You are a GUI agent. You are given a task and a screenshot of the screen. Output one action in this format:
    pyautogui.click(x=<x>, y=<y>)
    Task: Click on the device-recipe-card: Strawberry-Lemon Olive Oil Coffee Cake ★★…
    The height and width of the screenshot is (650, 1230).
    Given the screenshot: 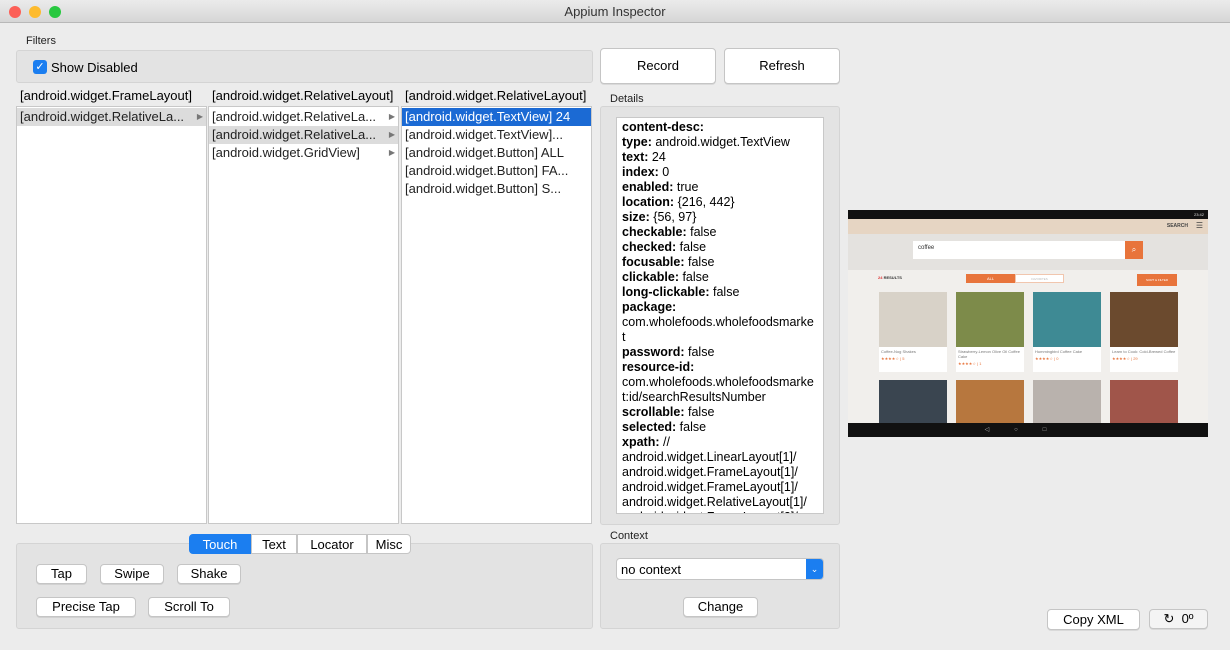 What is the action you would take?
    pyautogui.click(x=990, y=332)
    